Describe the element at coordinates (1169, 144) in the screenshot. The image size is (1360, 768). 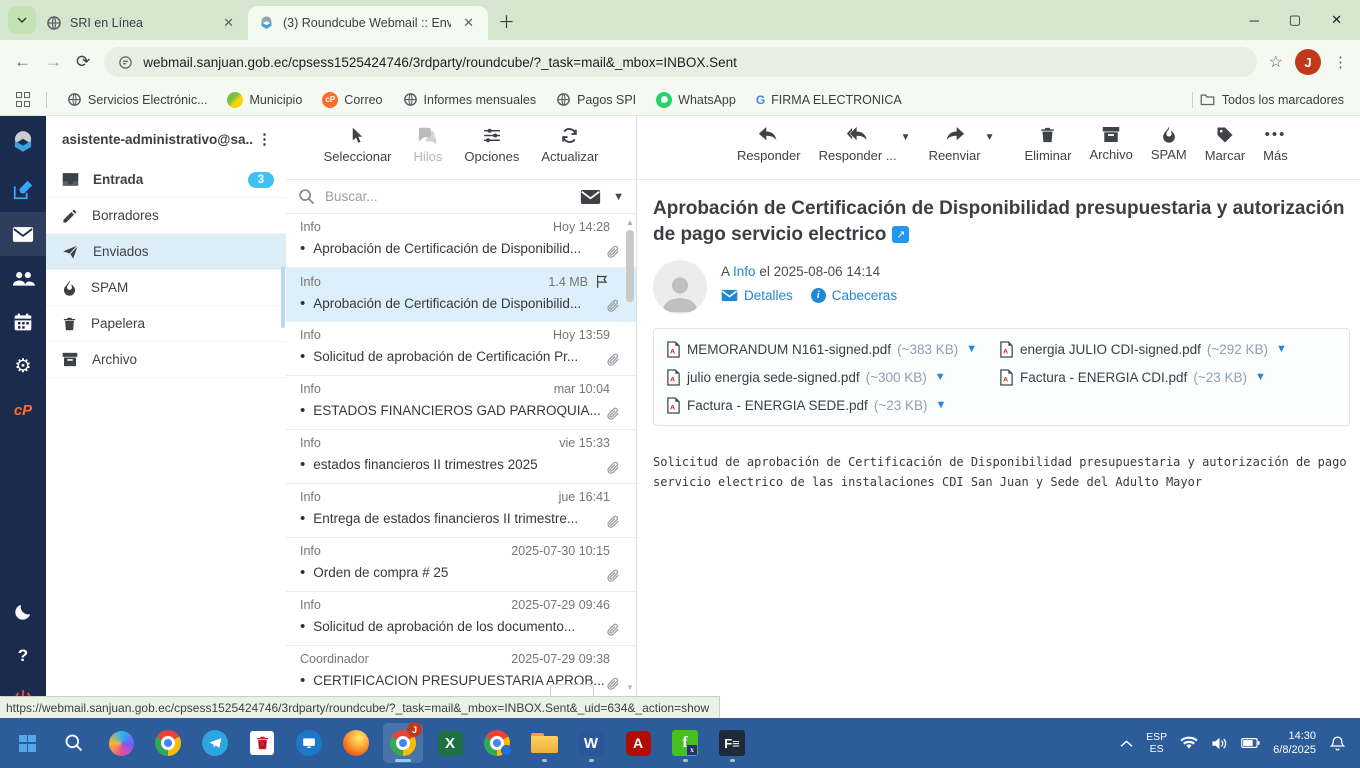
I see `spam-button: SPAM` at that location.